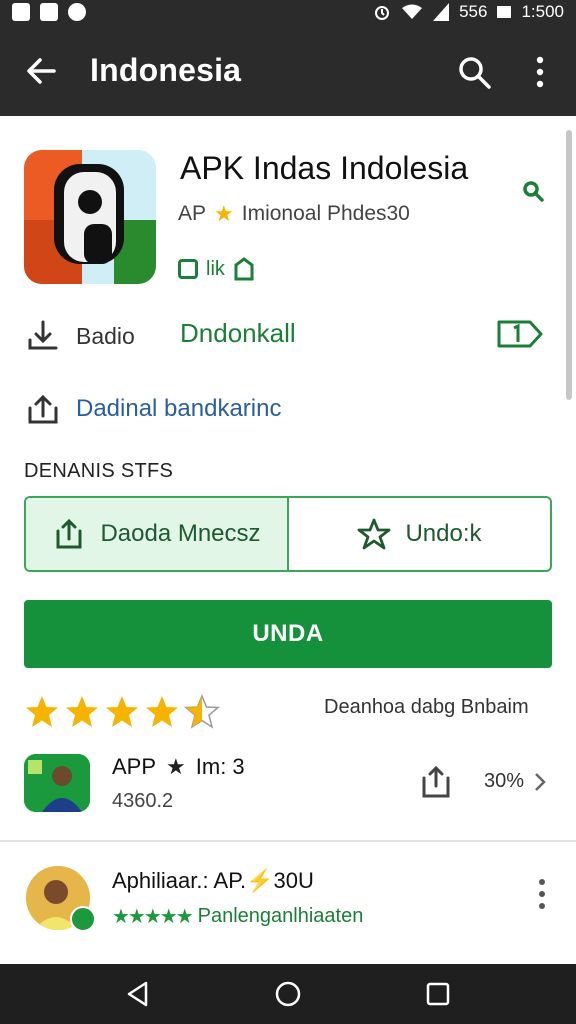 Image resolution: width=576 pixels, height=1024 pixels. Describe the element at coordinates (43, 335) in the screenshot. I see `download-icon` at that location.